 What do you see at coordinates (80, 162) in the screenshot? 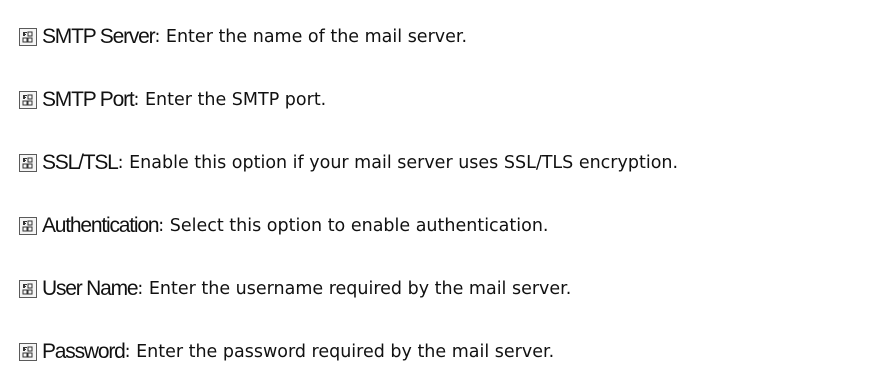
I see `item-term: SSL/TSL` at bounding box center [80, 162].